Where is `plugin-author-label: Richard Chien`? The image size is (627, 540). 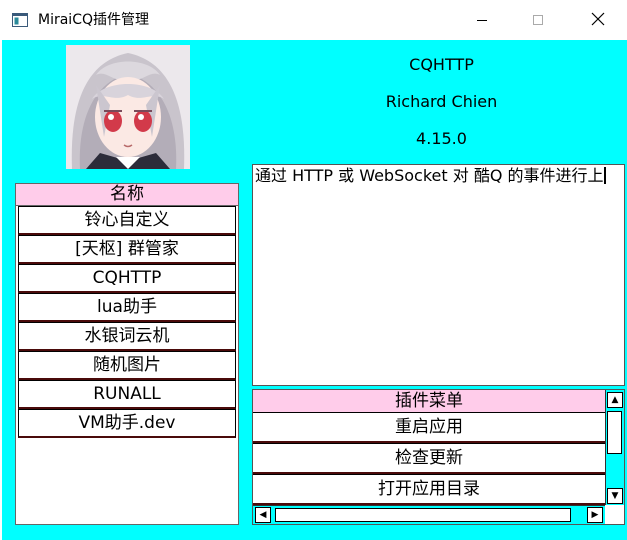 plugin-author-label: Richard Chien is located at coordinates (441, 101).